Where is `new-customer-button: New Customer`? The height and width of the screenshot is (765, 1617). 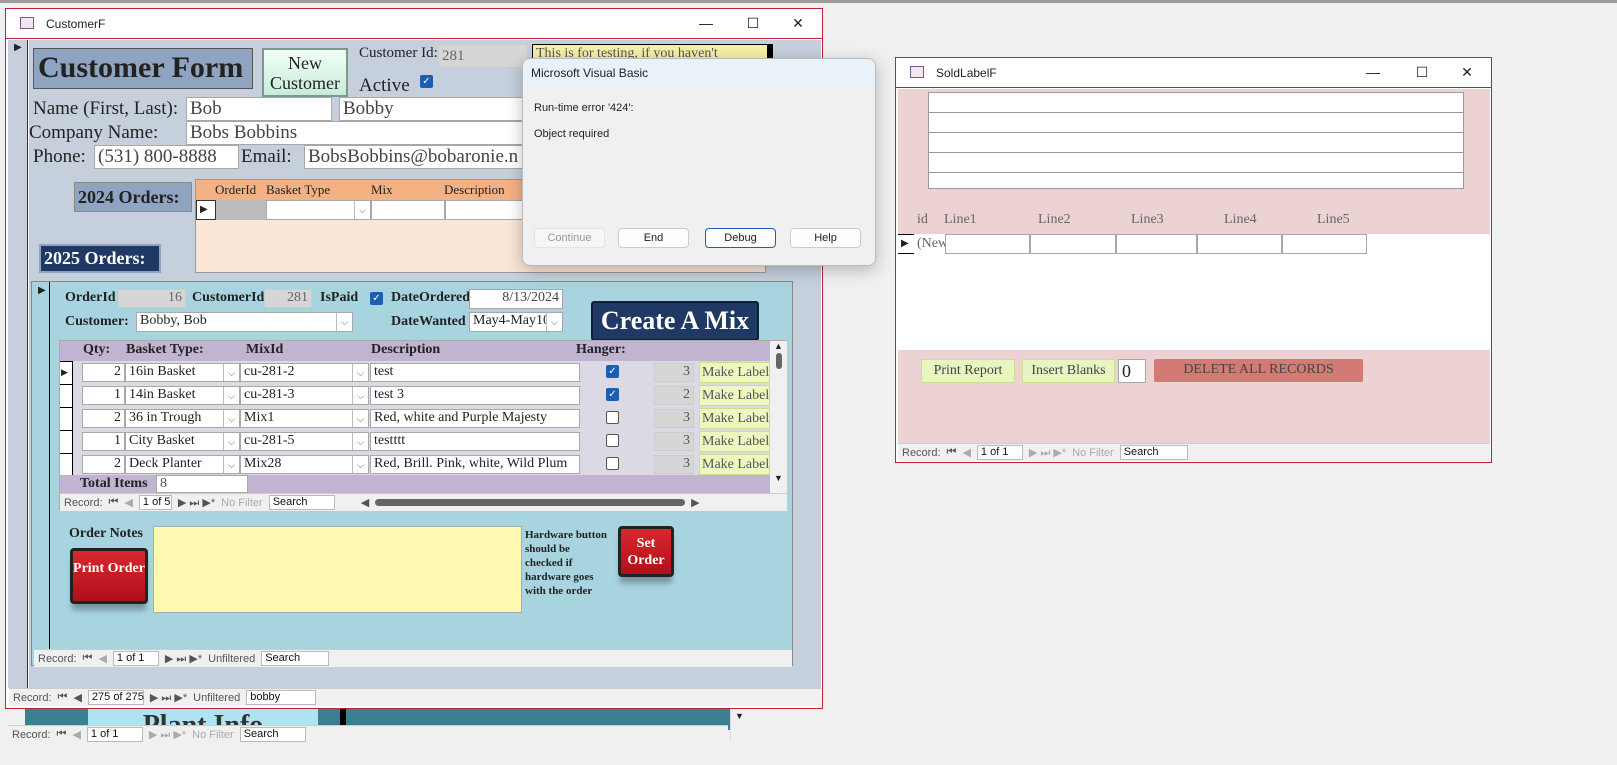 new-customer-button: New Customer is located at coordinates (305, 72).